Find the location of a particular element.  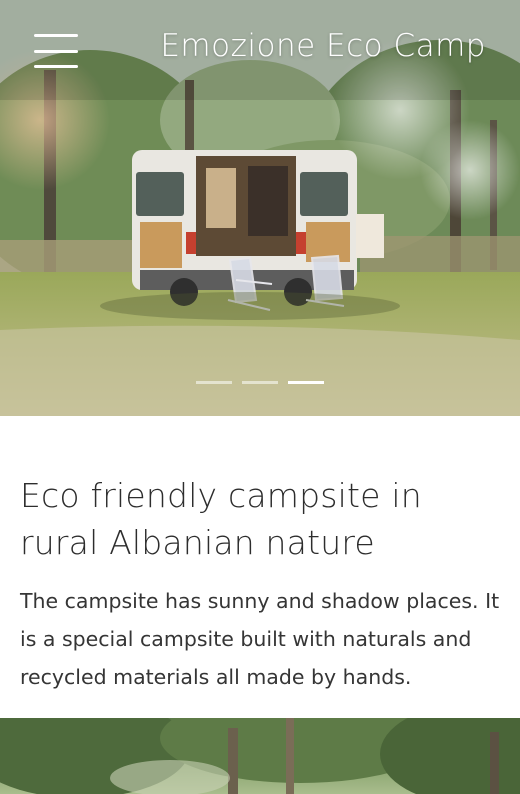

site-title: Emozione Eco Camp is located at coordinates (323, 46).